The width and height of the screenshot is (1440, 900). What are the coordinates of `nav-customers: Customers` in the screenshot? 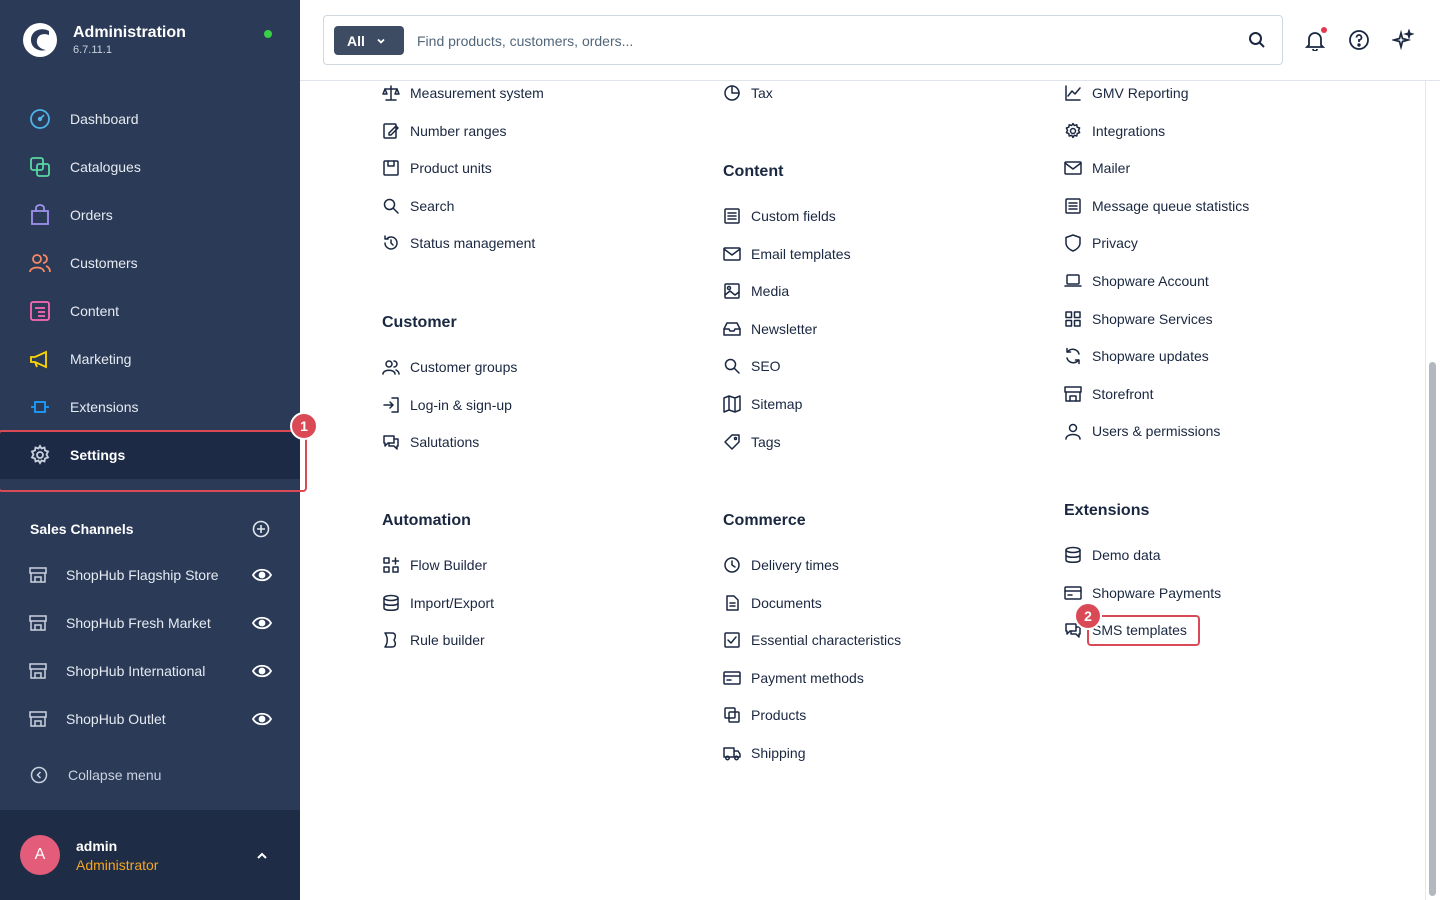 It's located at (150, 263).